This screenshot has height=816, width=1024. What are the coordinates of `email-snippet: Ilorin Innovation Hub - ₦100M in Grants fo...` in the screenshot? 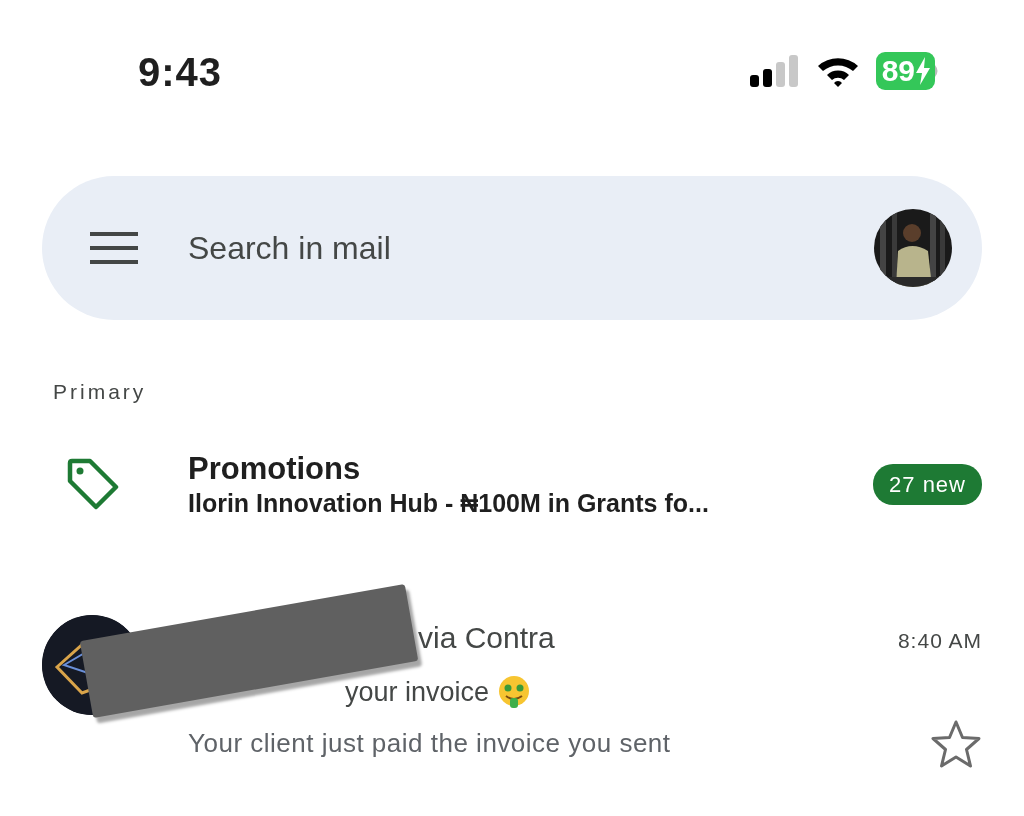 It's located at (449, 503).